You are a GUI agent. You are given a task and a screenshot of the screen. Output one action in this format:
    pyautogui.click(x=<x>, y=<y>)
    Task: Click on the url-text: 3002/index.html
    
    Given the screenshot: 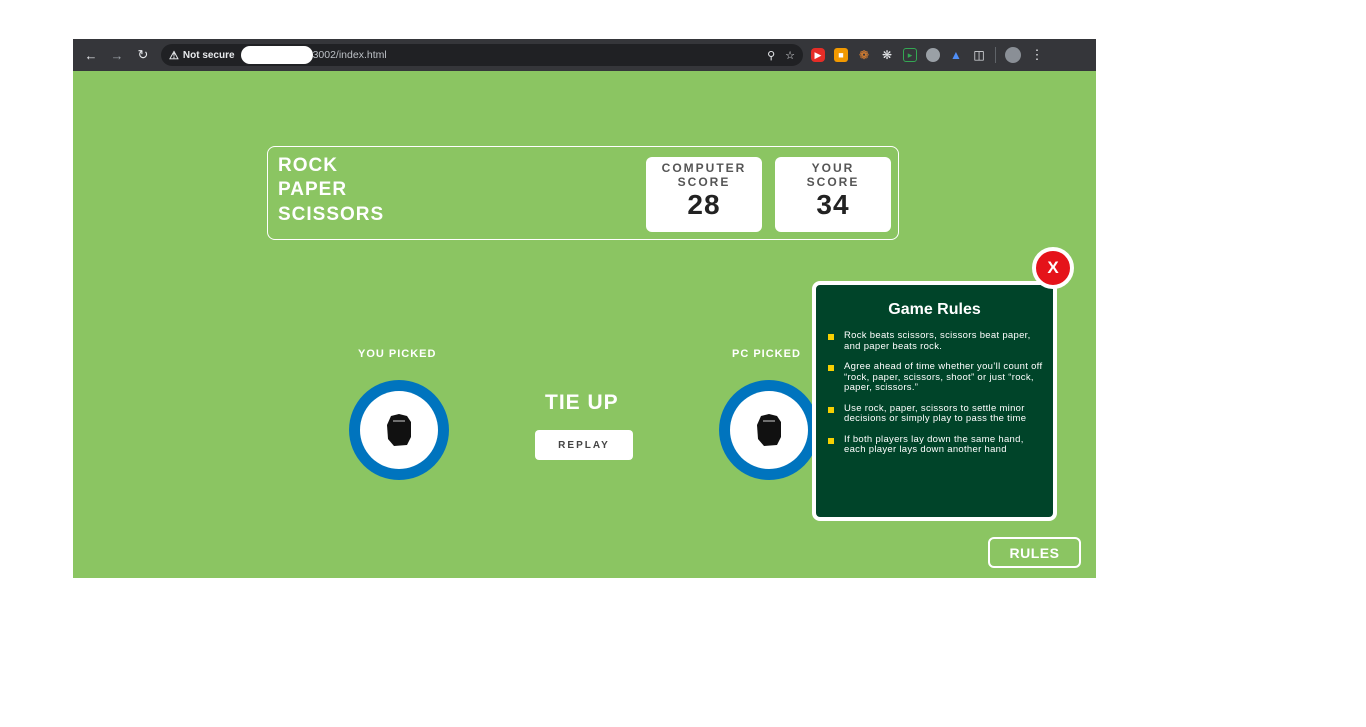 What is the action you would take?
    pyautogui.click(x=349, y=55)
    